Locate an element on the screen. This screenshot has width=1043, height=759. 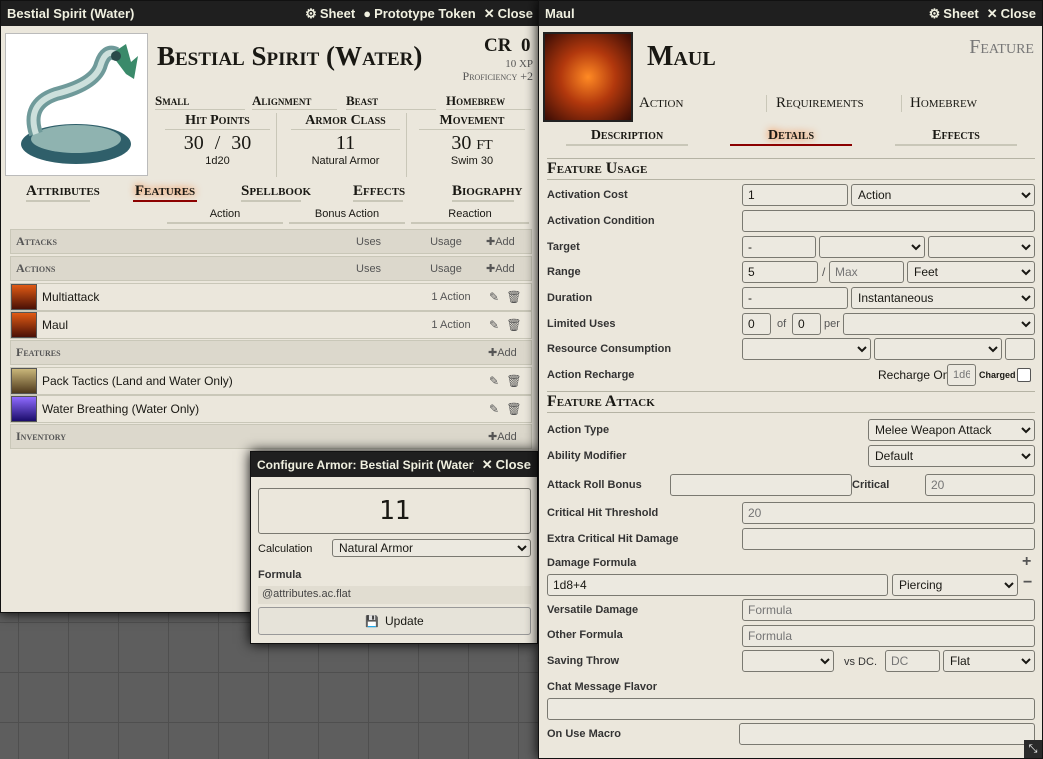
actor-name: Bestial Spirit (Water) is located at coordinates (289, 56).